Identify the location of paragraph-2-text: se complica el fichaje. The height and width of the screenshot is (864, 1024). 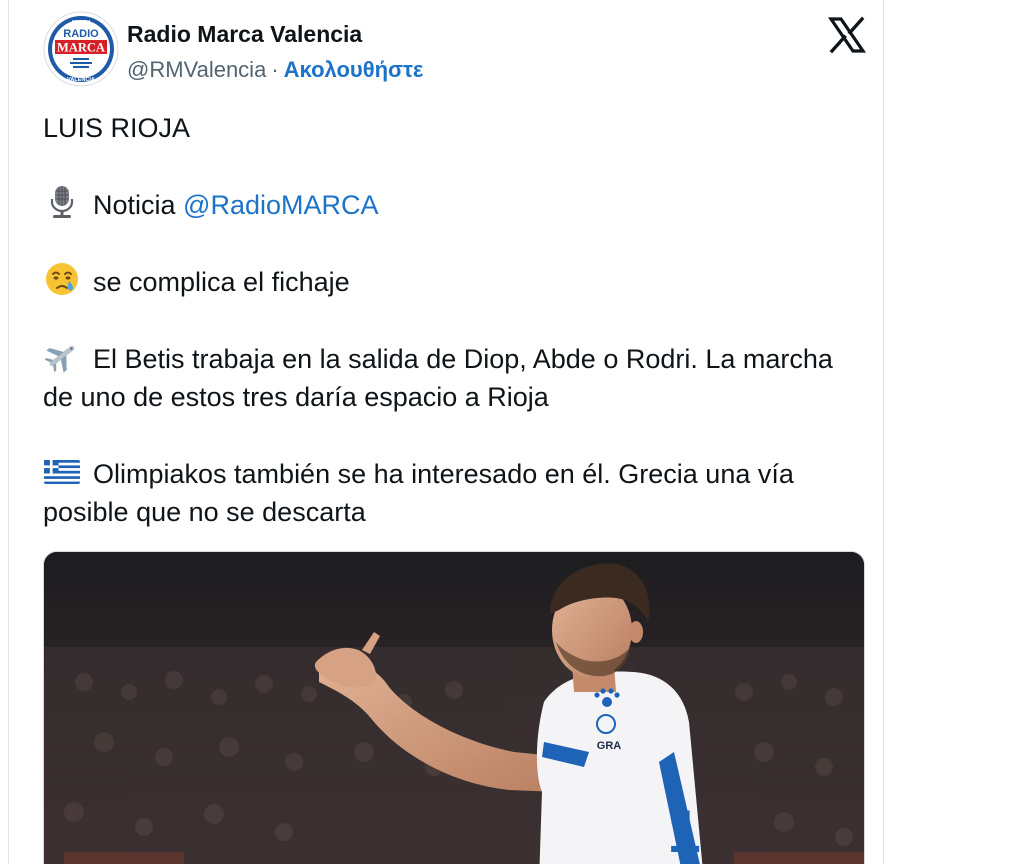
(221, 282).